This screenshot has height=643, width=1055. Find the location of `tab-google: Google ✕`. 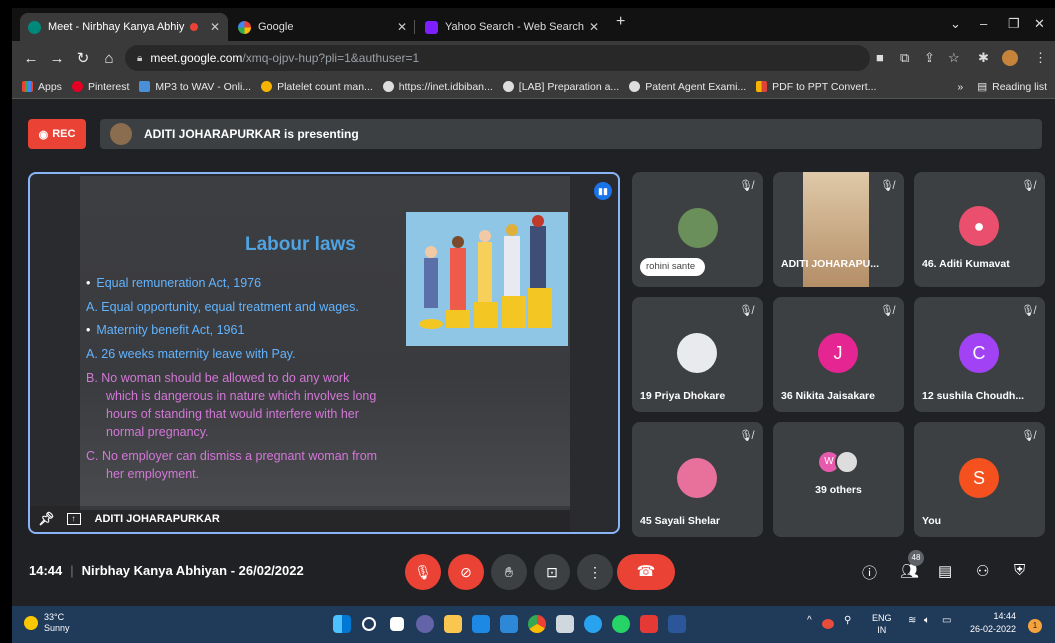

tab-google: Google ✕ is located at coordinates (322, 27).